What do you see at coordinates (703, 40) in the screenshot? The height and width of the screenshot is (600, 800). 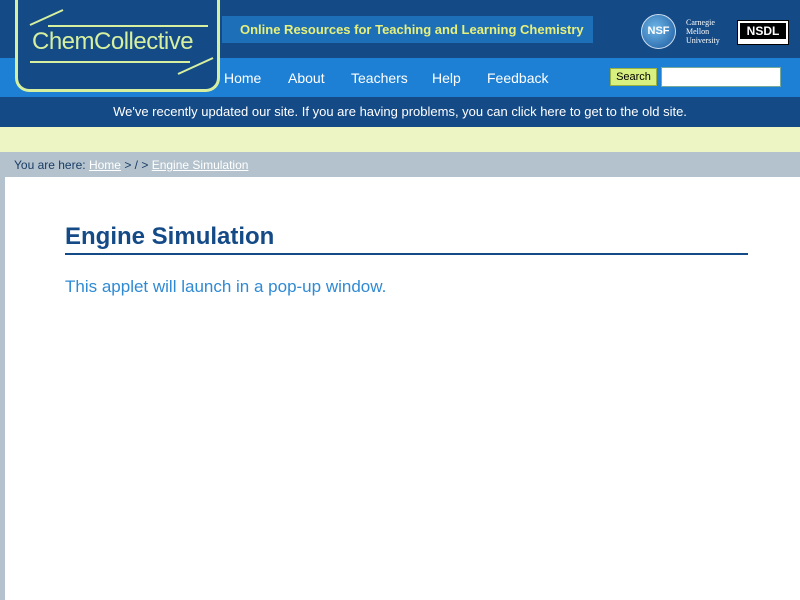 I see `cmu-logo-line: University` at bounding box center [703, 40].